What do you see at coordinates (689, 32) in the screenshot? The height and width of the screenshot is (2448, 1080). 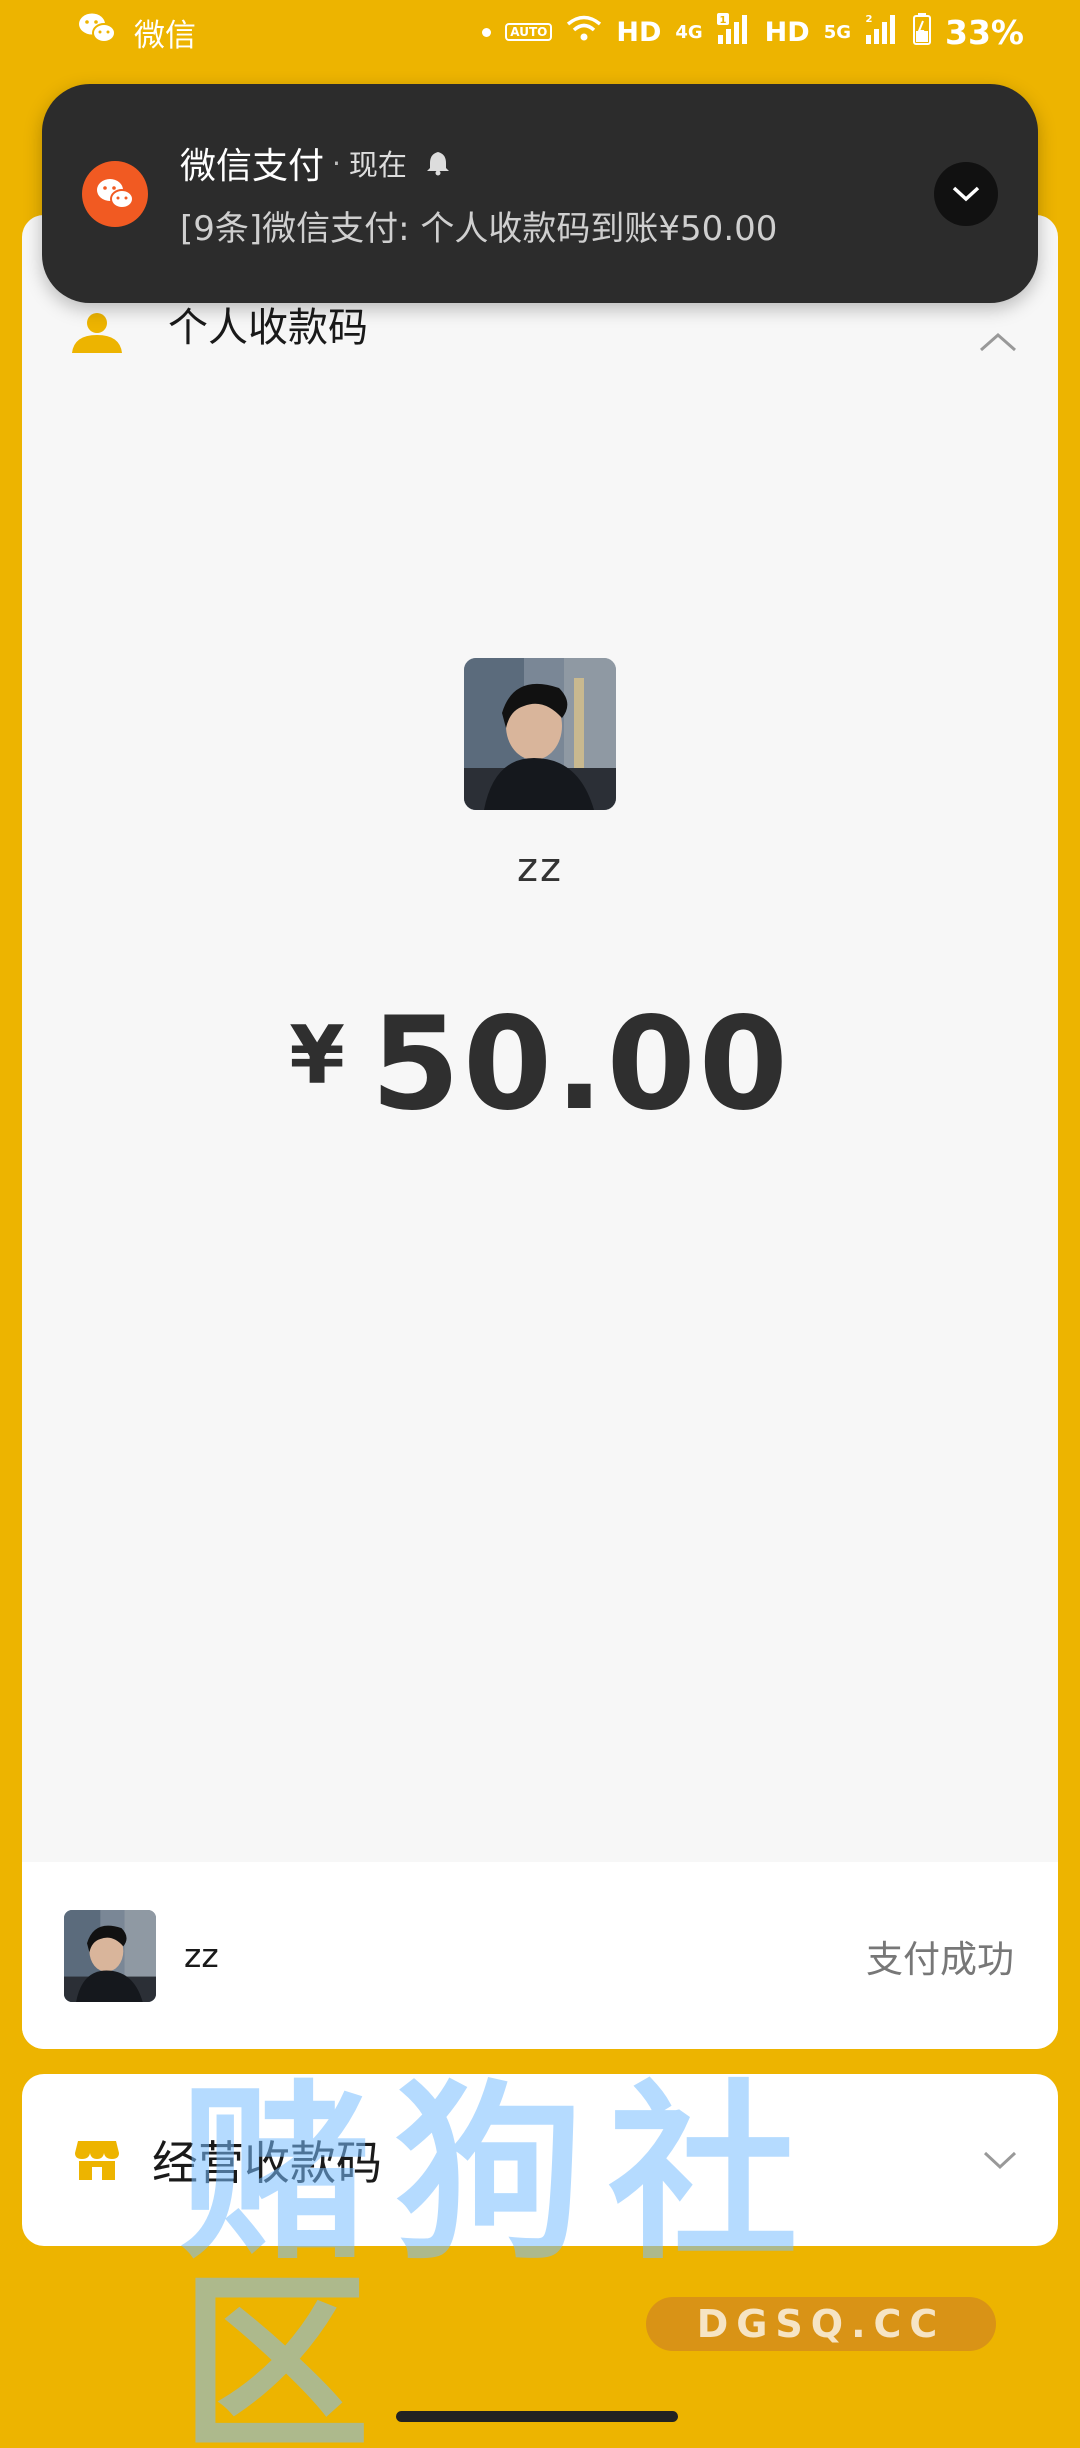 I see `network-4g-label: 4G` at bounding box center [689, 32].